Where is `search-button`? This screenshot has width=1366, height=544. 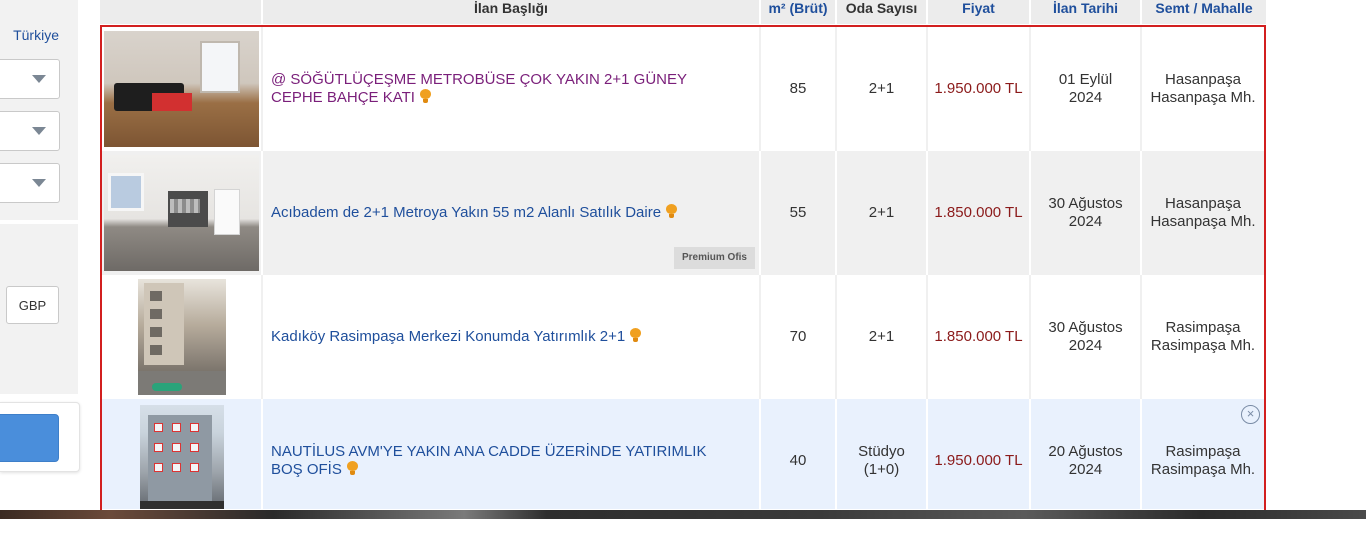 search-button is located at coordinates (29, 438).